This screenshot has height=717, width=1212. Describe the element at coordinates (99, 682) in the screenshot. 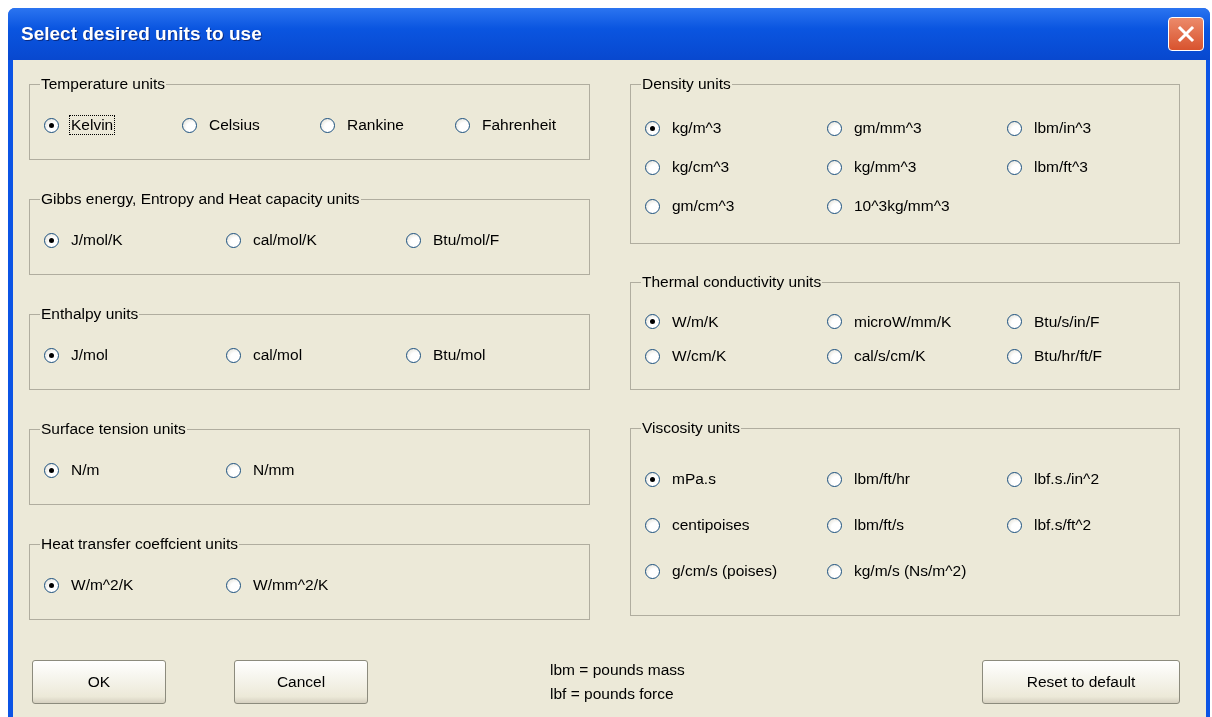

I see `ok-button: OK` at that location.